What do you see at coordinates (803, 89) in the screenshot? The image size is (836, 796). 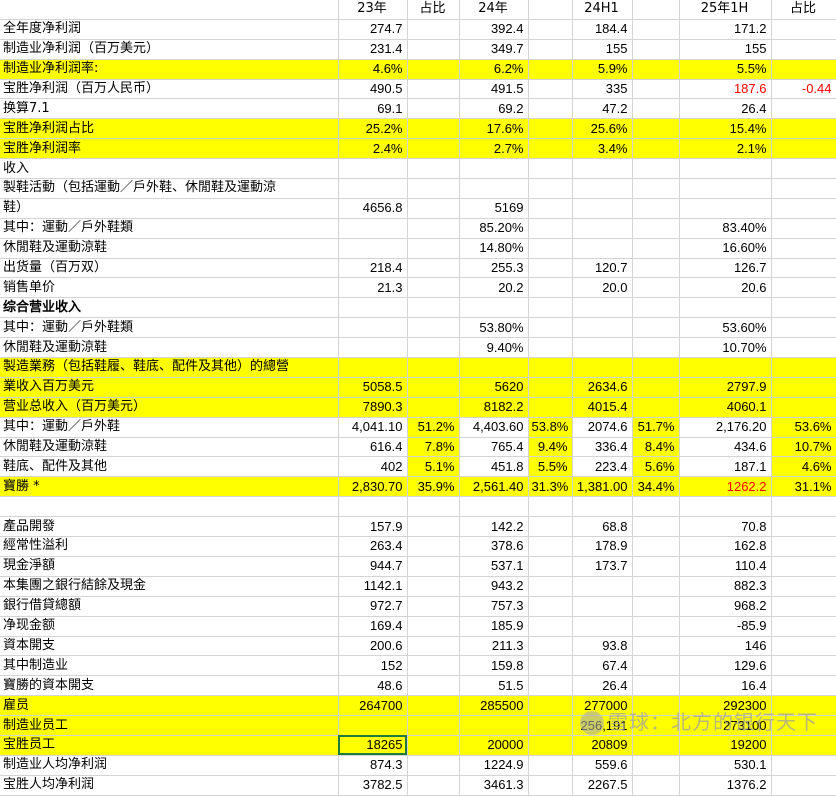 I see `data-cell: -0.44` at bounding box center [803, 89].